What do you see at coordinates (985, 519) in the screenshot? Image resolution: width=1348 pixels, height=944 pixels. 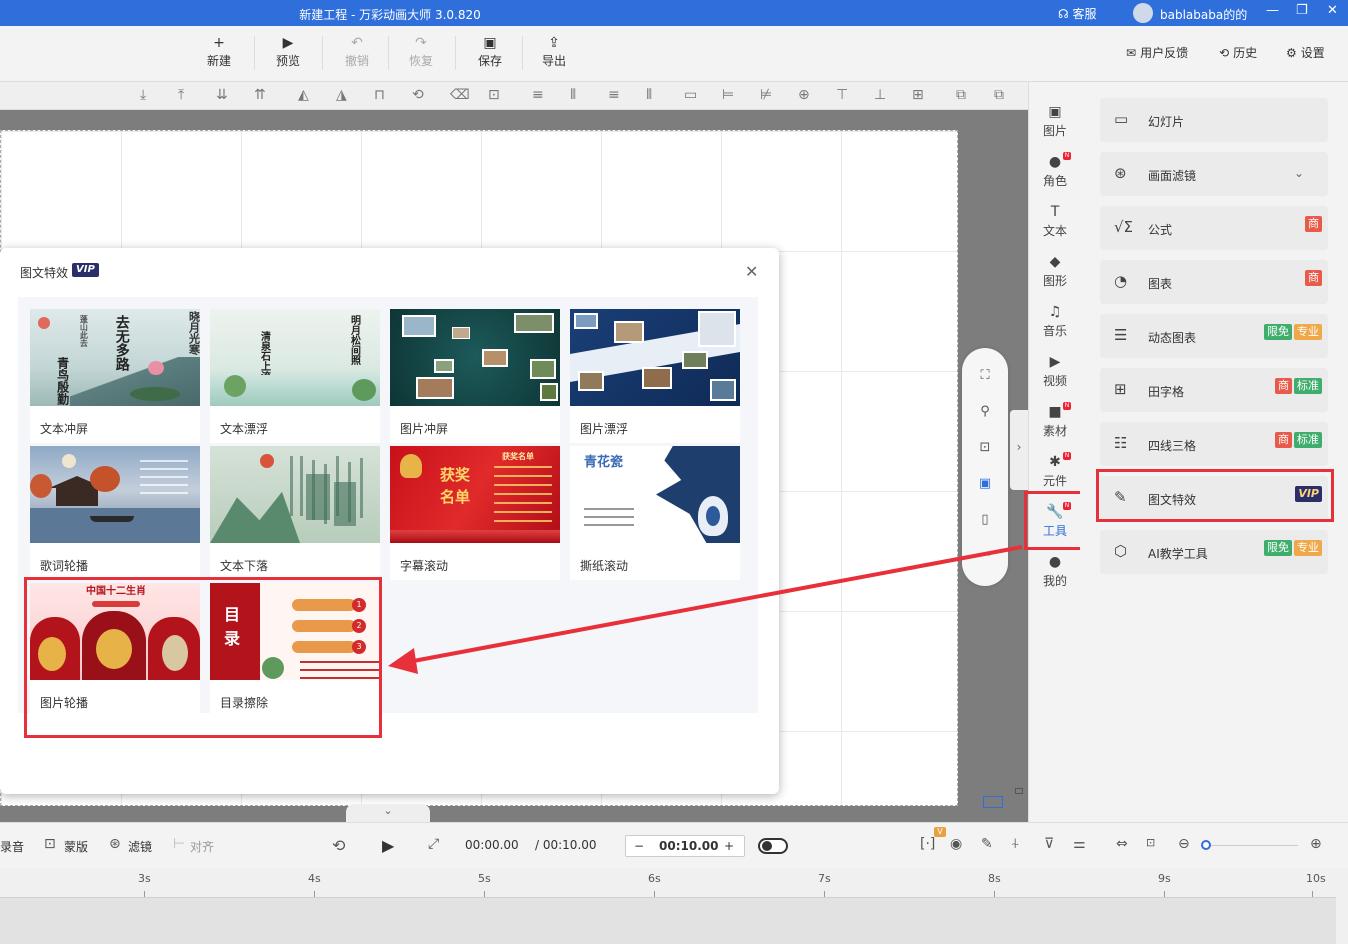 I see `phone-icon: ▯` at bounding box center [985, 519].